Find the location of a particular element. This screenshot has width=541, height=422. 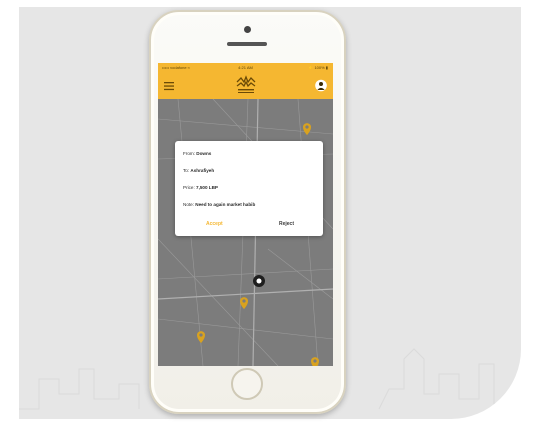

to-value: Ashrafiyeh is located at coordinates (202, 170).